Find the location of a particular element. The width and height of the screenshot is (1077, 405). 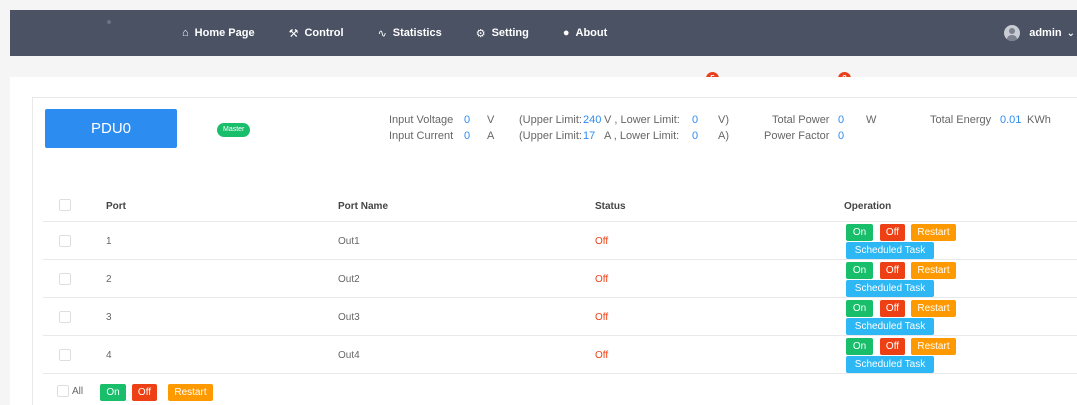

select-all-rows-checkbox is located at coordinates (65, 205).